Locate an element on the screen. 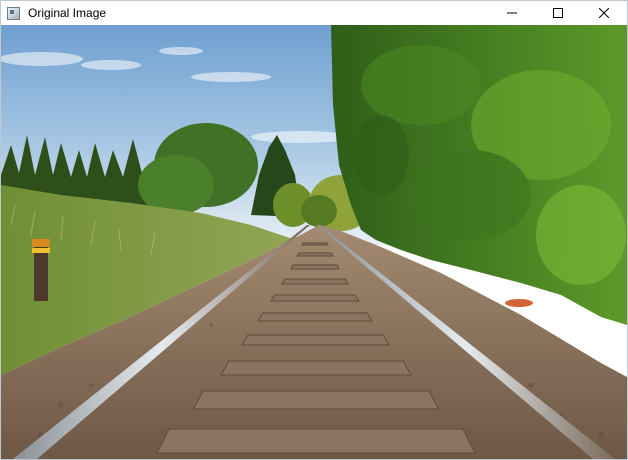  window-title: Original Image is located at coordinates (67, 13).